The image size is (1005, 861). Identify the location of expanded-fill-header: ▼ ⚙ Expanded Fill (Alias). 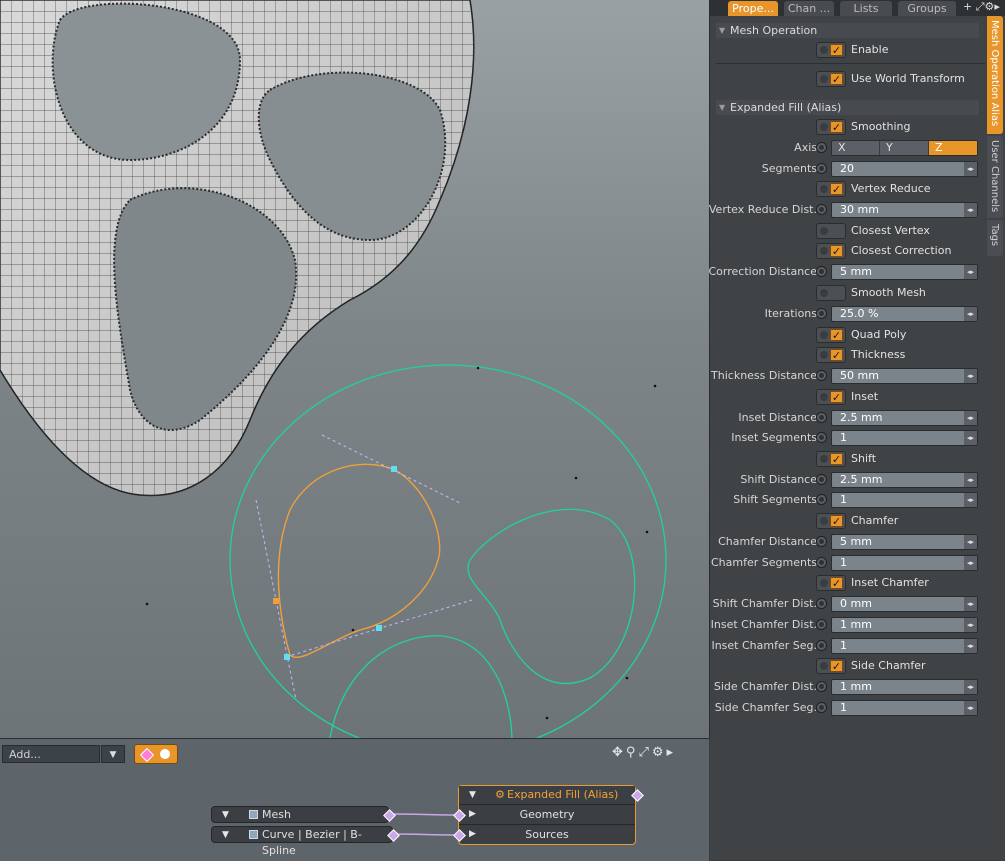
(547, 795).